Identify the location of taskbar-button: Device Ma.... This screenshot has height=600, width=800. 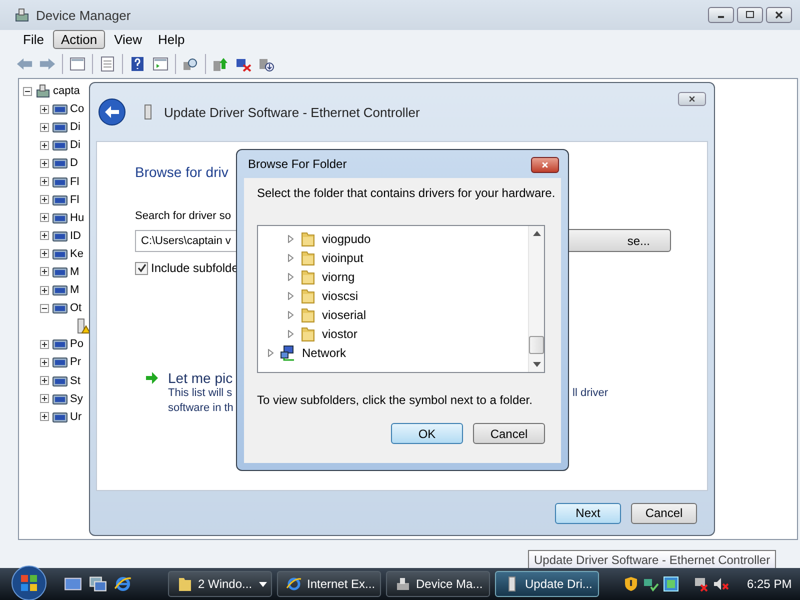
(438, 584).